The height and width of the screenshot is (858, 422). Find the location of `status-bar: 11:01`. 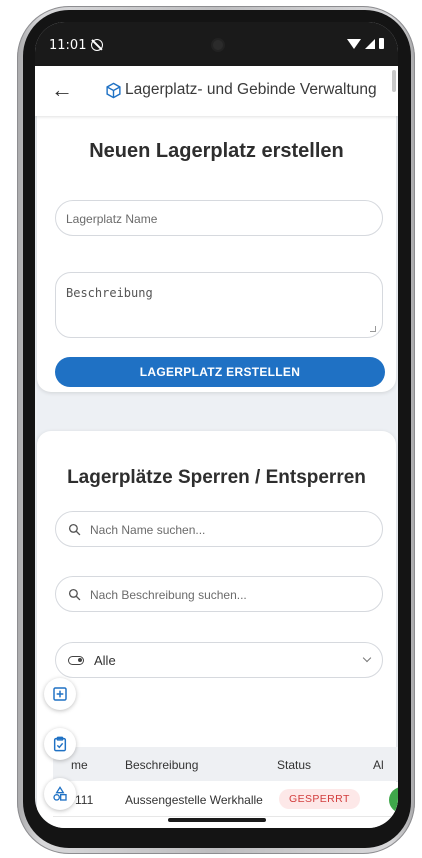

status-bar: 11:01 is located at coordinates (216, 44).